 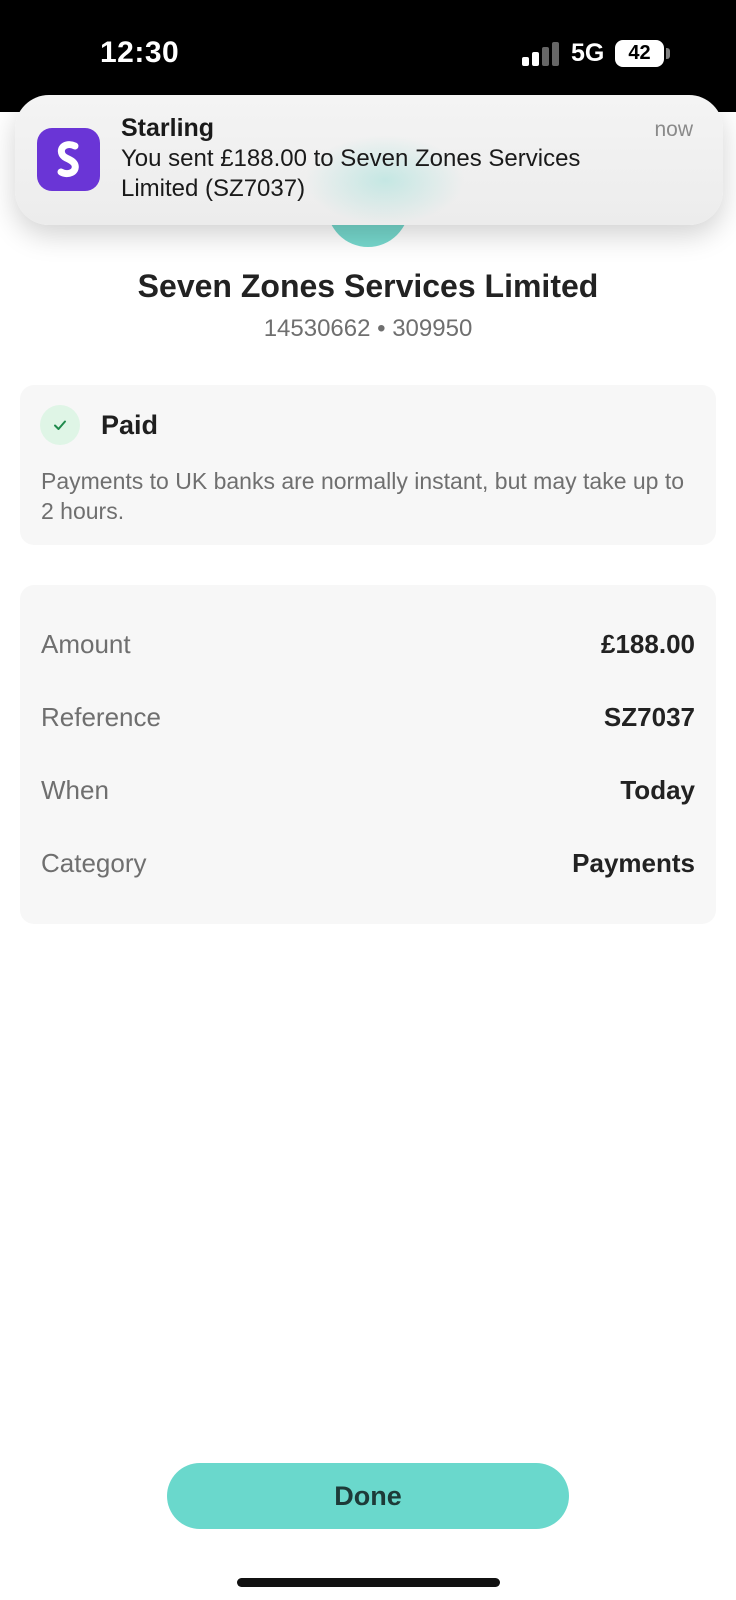 I want to click on detail-value: Today, so click(x=657, y=790).